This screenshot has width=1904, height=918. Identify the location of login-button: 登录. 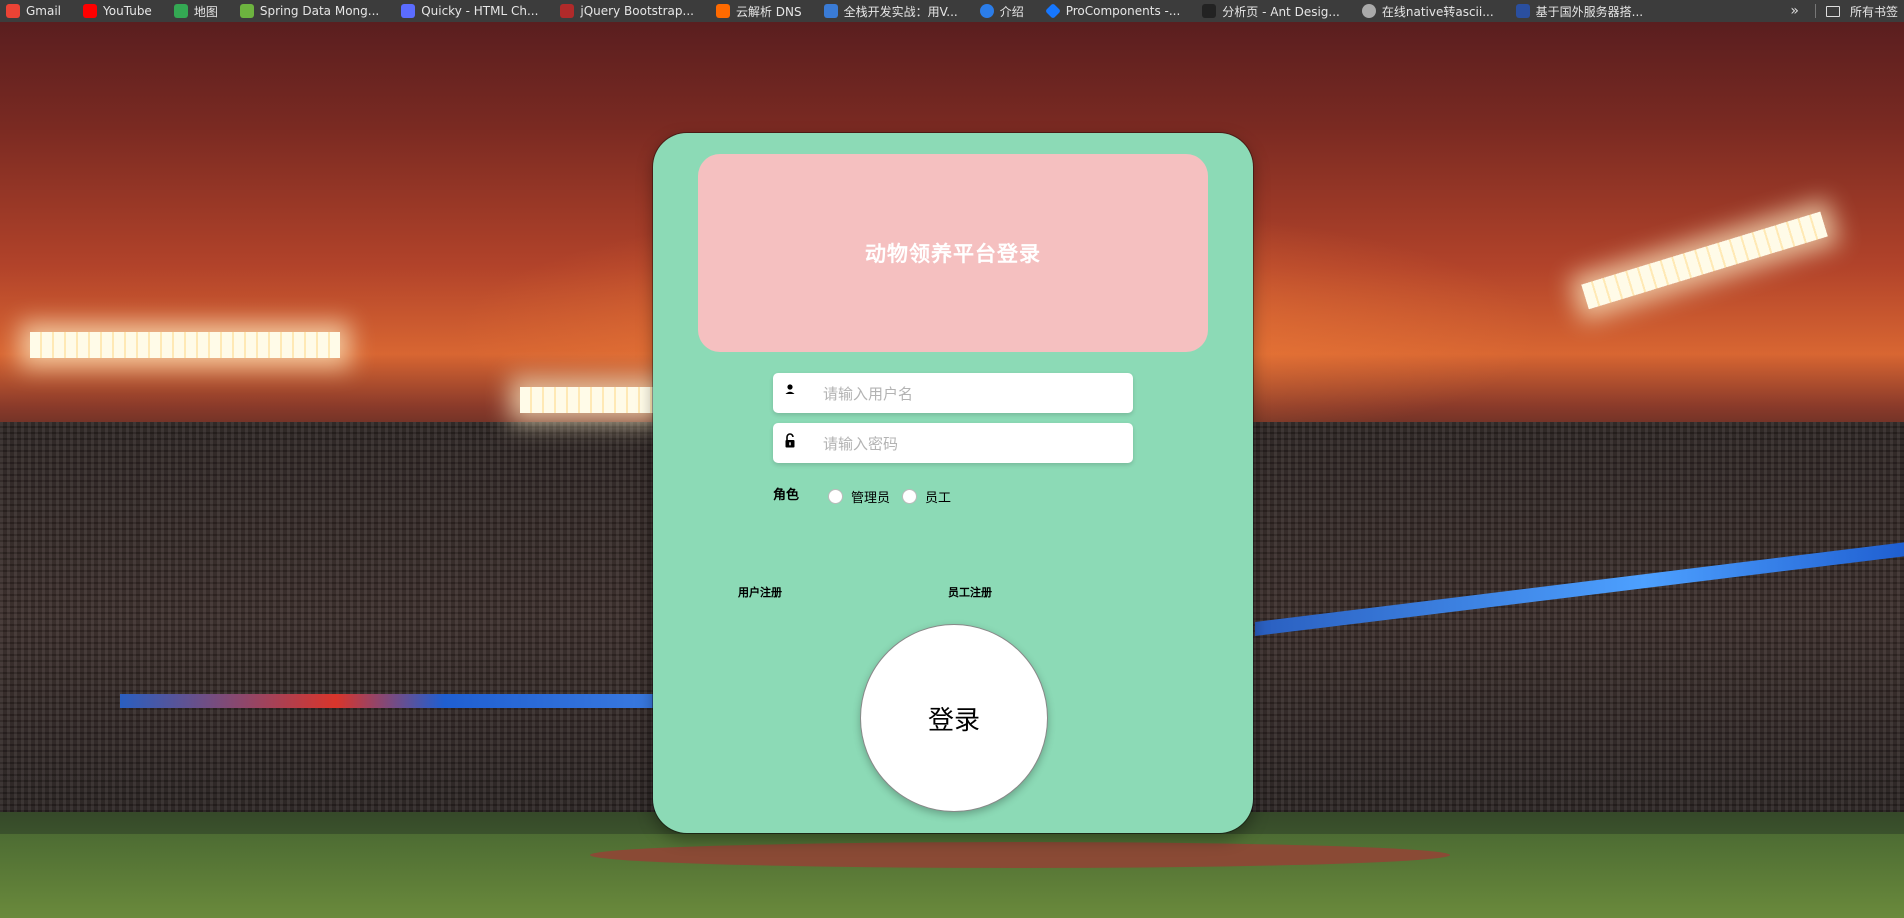
(954, 718).